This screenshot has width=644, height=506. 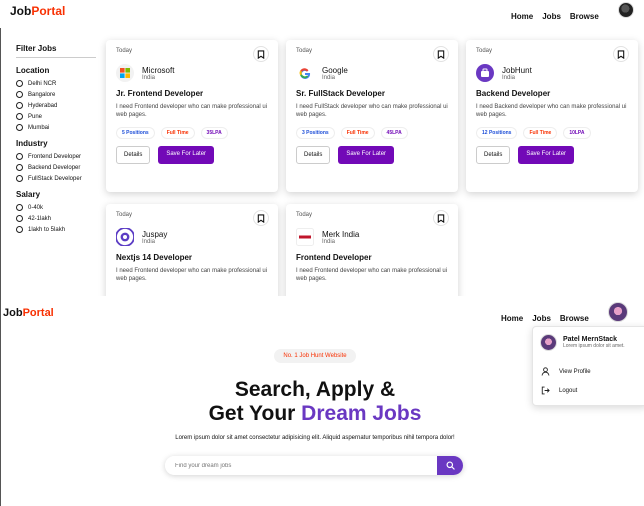 I want to click on filter-option: FullStack Developer, so click(x=56, y=178).